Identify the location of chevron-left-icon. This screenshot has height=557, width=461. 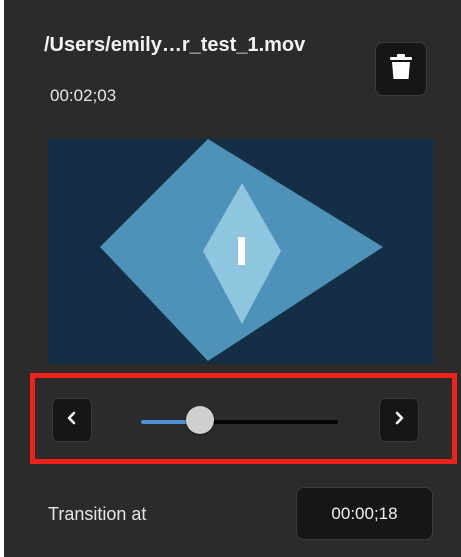
(72, 420).